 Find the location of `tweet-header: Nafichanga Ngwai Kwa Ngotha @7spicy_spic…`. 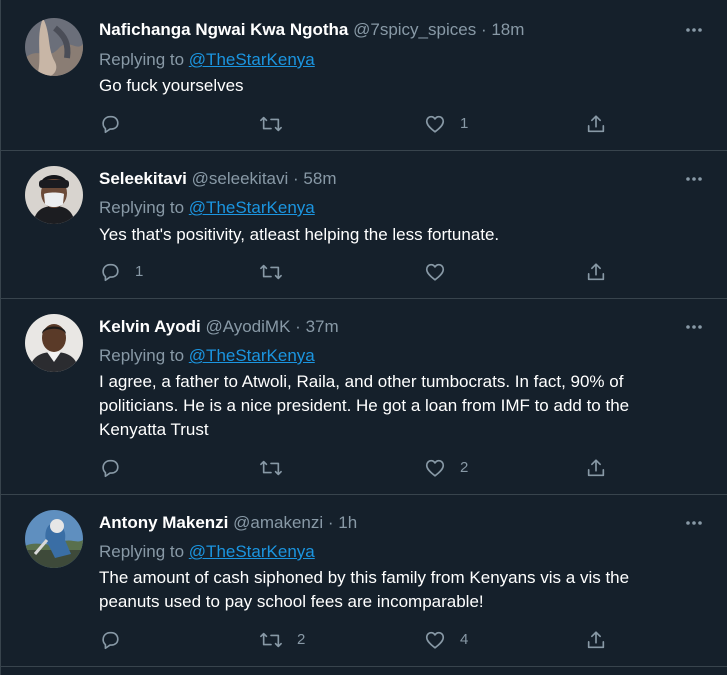

tweet-header: Nafichanga Ngwai Kwa Ngotha @7spicy_spic… is located at coordinates (311, 30).